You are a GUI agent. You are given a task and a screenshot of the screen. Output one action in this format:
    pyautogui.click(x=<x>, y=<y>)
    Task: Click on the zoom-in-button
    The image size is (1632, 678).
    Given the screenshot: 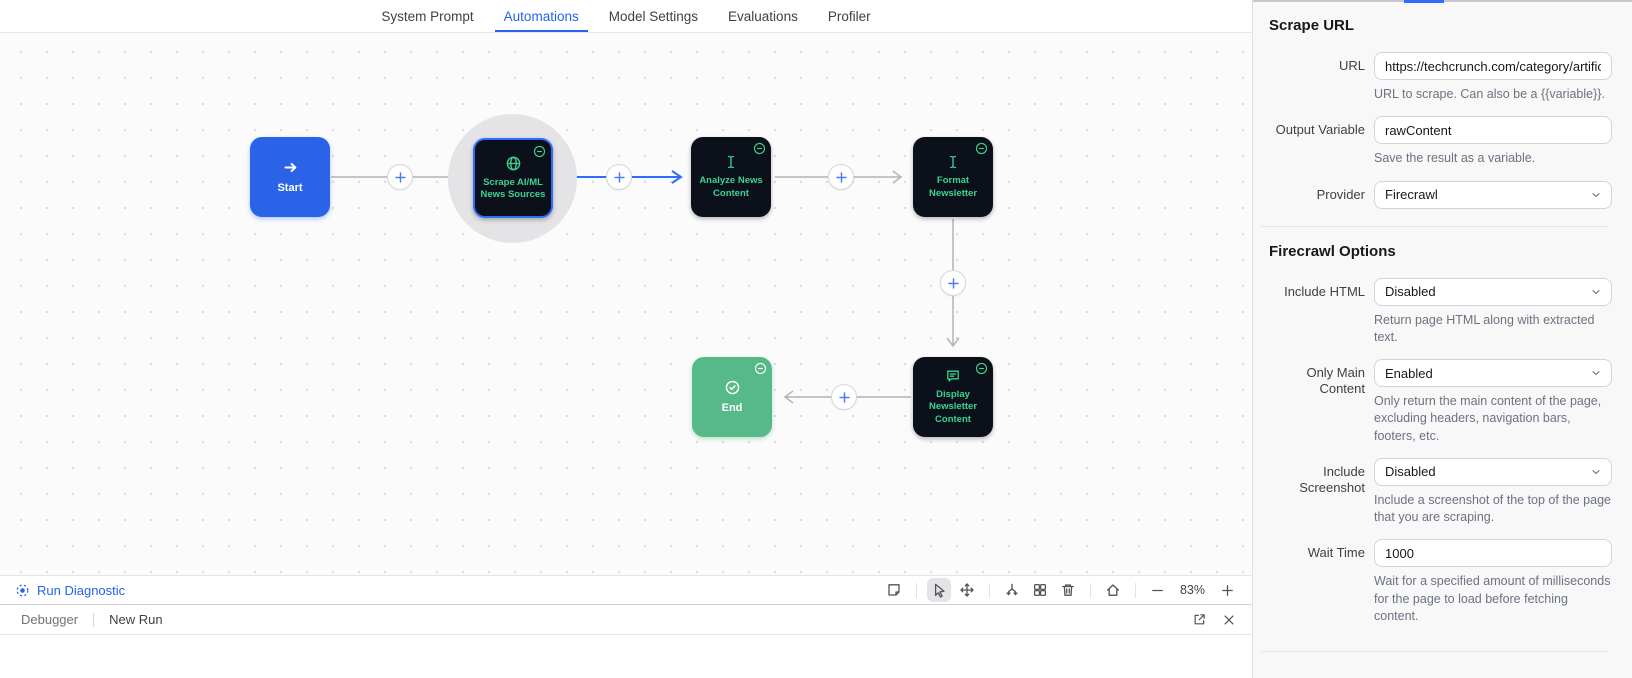 What is the action you would take?
    pyautogui.click(x=1227, y=590)
    